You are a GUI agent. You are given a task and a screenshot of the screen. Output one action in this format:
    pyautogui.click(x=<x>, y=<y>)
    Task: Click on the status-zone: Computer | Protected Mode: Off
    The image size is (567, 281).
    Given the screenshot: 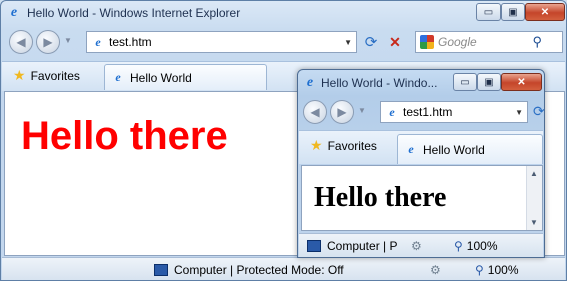 What is the action you would take?
    pyautogui.click(x=249, y=270)
    